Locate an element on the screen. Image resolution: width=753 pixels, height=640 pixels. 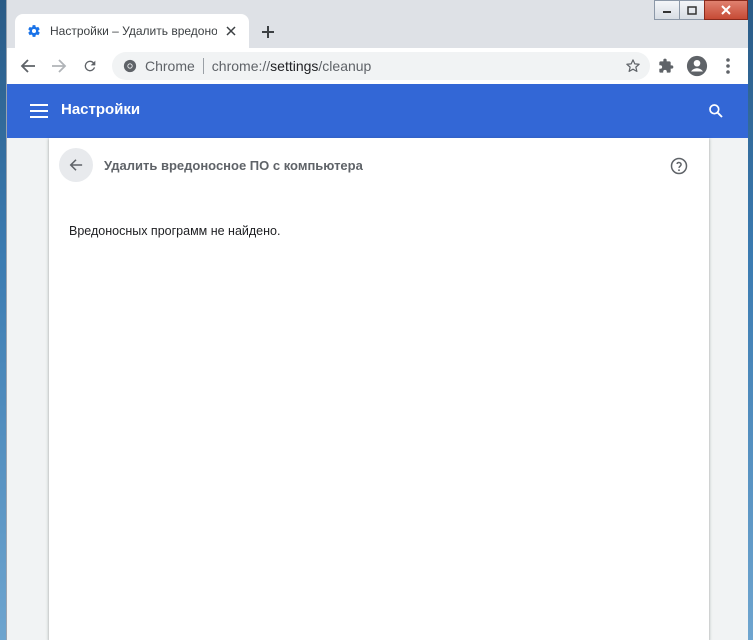
window-controls is located at coordinates (701, 11).